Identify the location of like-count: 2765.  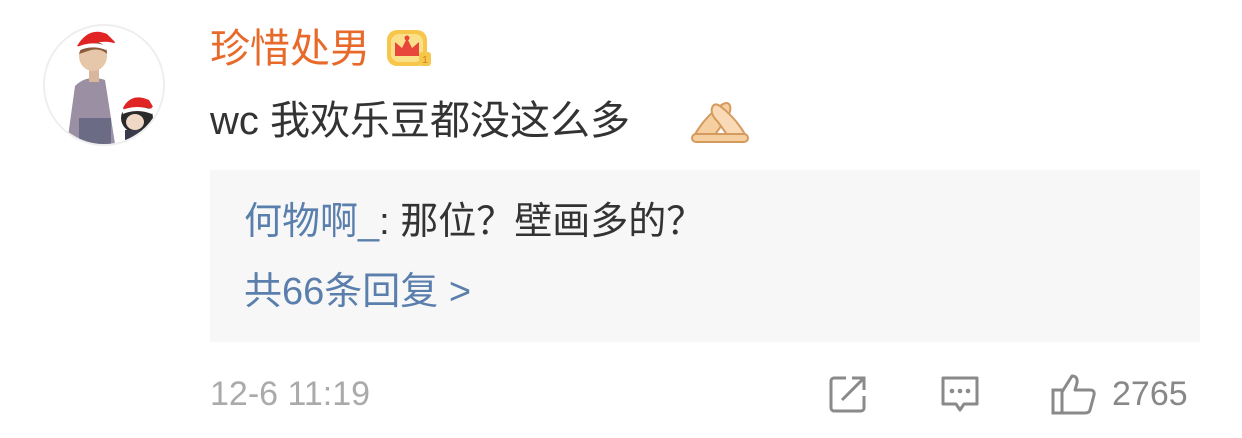
(1150, 394).